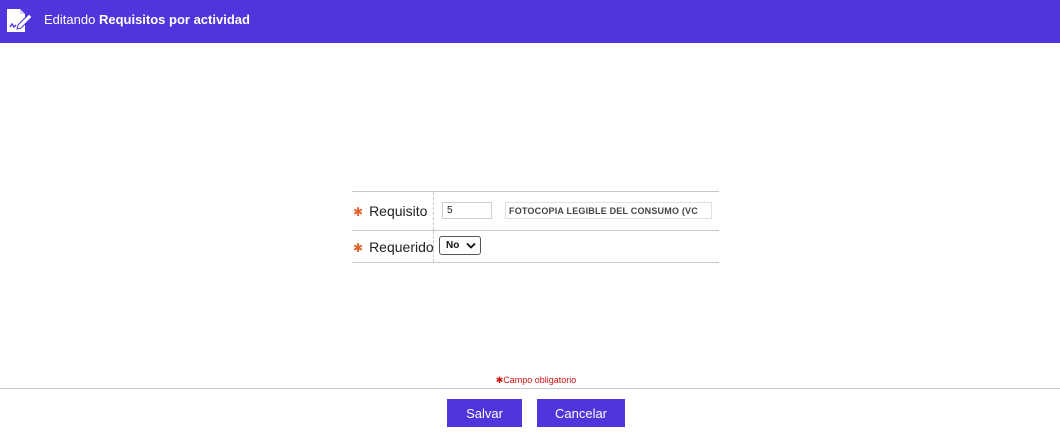 Image resolution: width=1060 pixels, height=436 pixels. Describe the element at coordinates (608, 210) in the screenshot. I see `requisito-description-field` at that location.